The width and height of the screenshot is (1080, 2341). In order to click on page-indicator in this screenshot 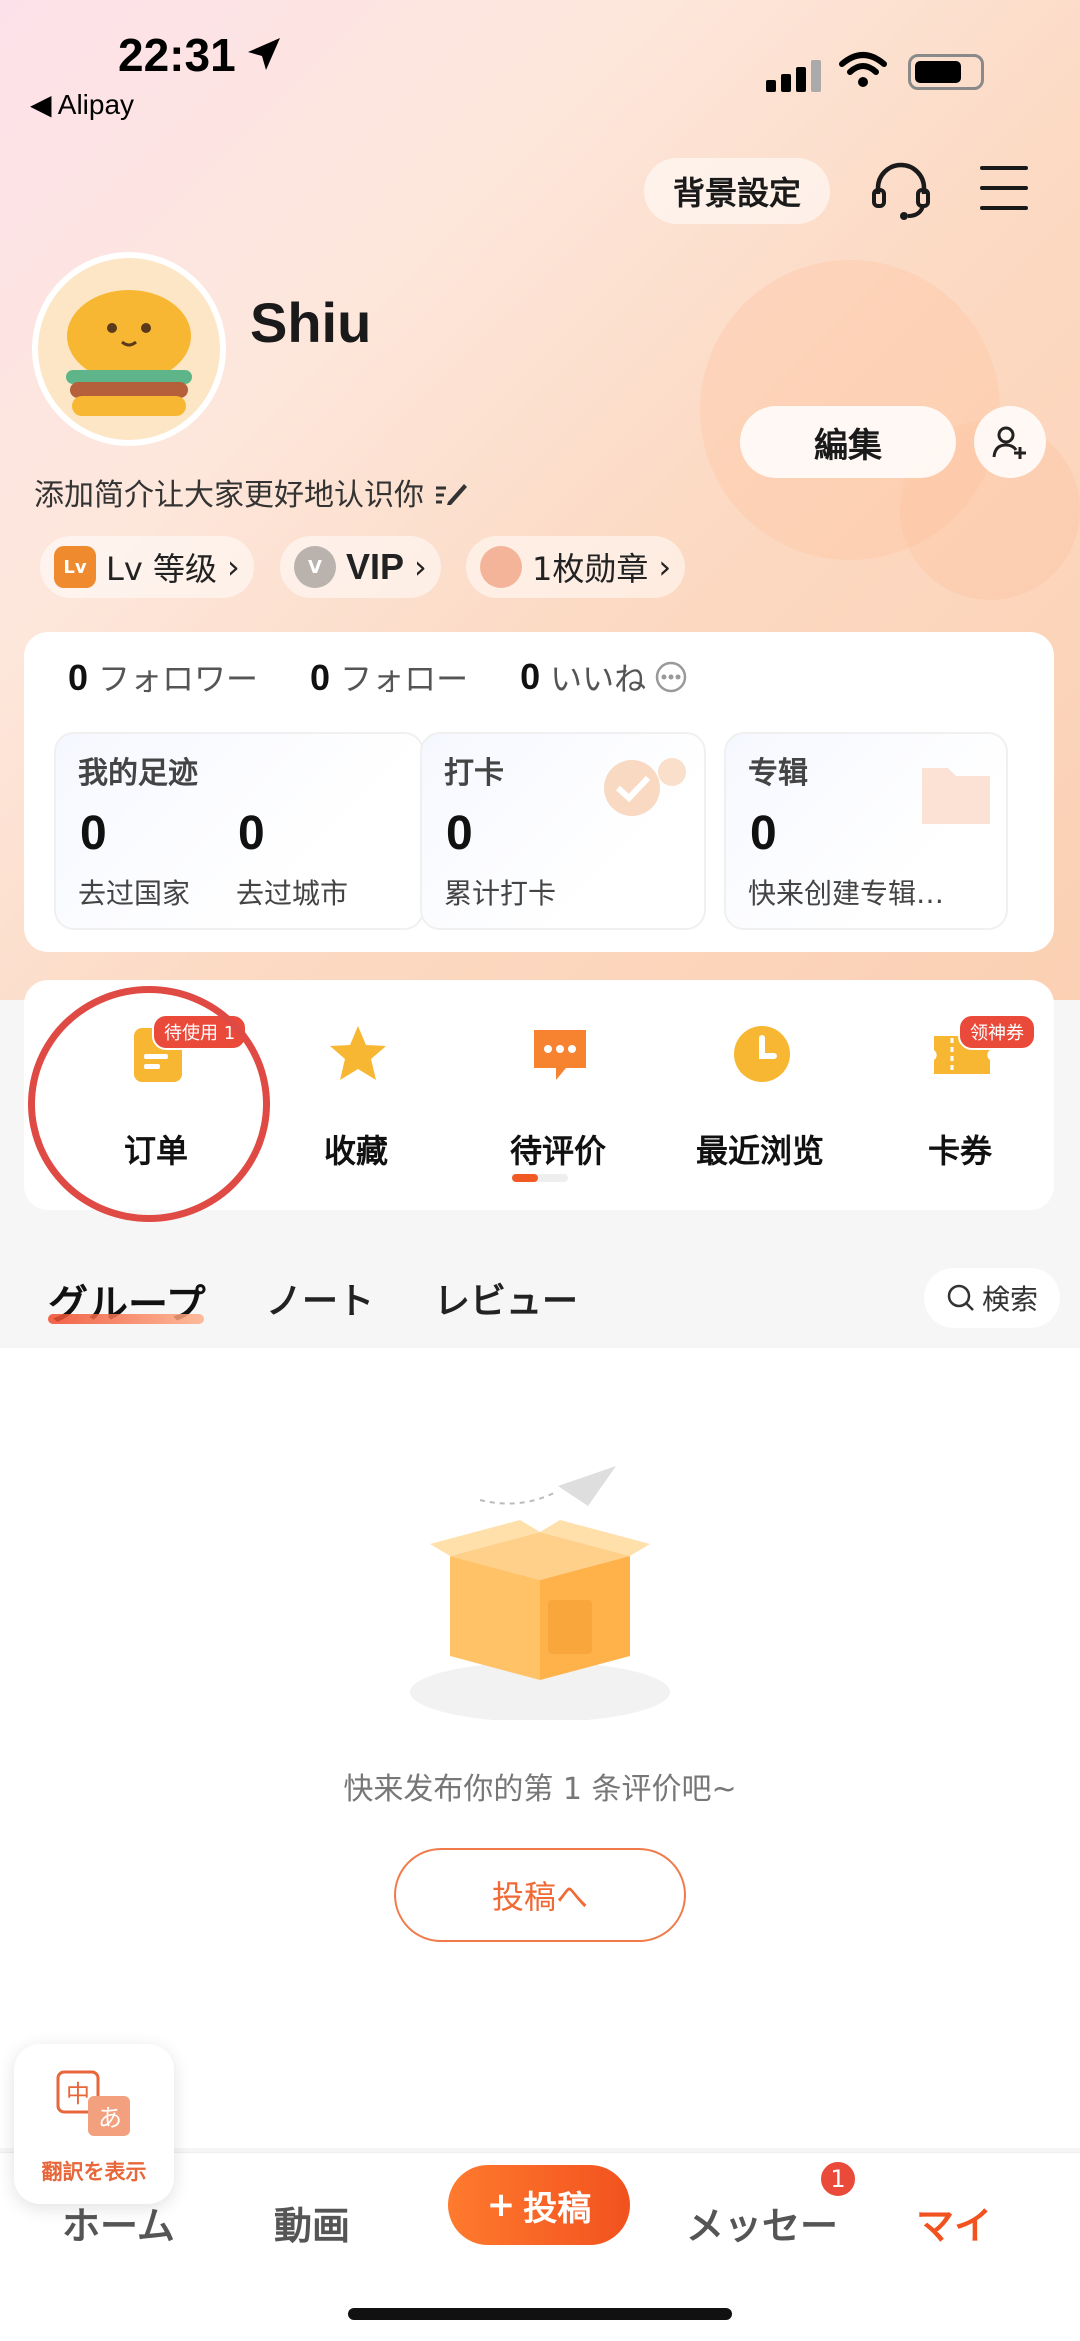, I will do `click(540, 1178)`.